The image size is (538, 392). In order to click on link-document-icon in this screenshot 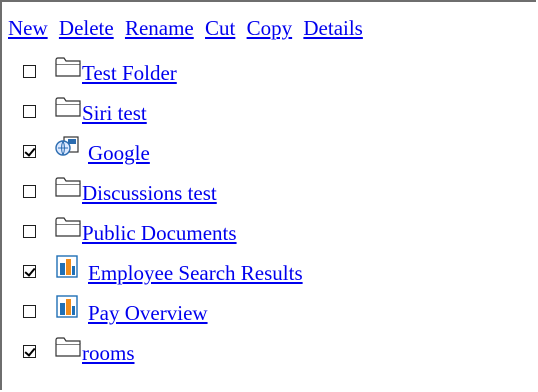, I will do `click(68, 147)`.